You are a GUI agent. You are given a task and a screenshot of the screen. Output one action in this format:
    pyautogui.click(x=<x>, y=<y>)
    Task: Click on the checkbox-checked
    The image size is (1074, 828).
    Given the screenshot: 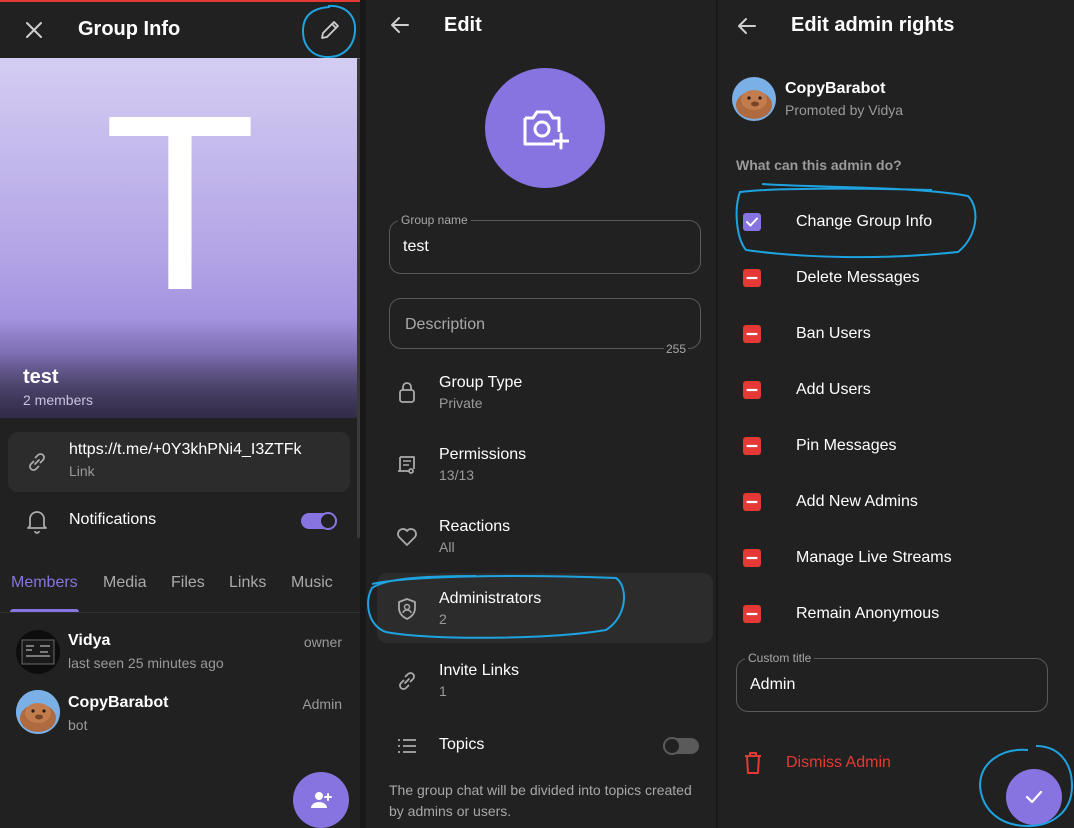 What is the action you would take?
    pyautogui.click(x=752, y=222)
    